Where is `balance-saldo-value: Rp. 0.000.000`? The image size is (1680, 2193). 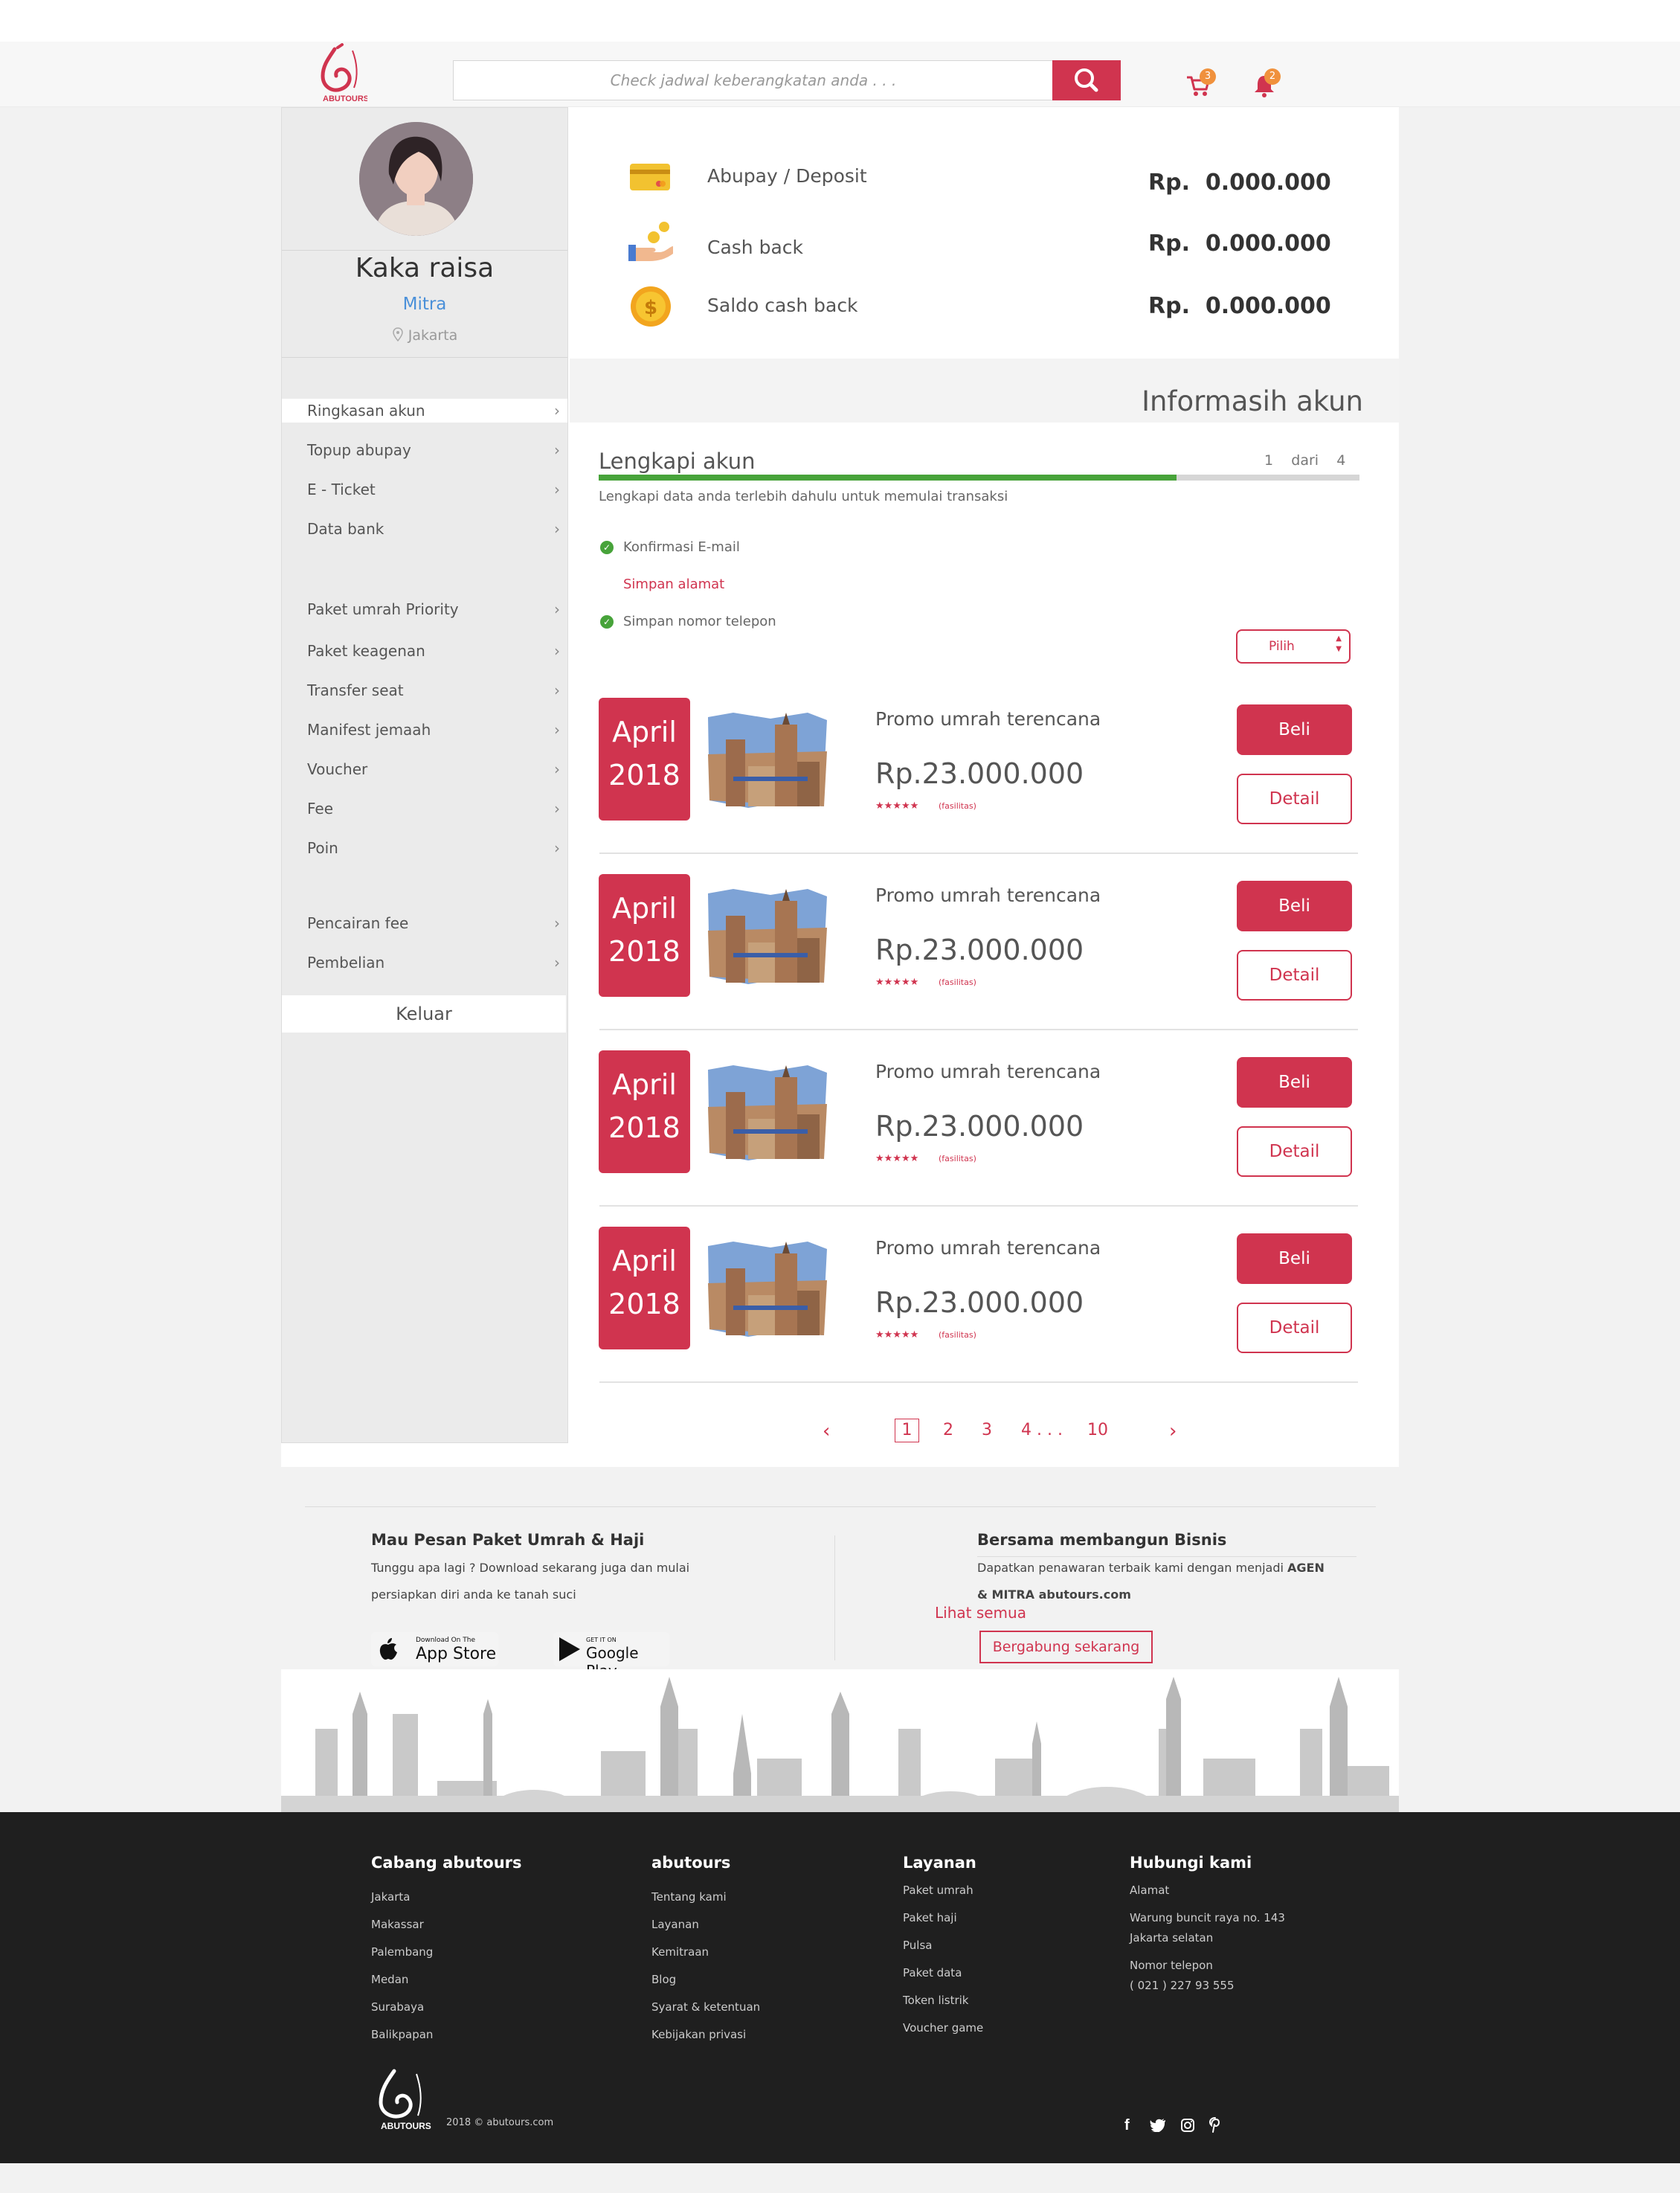 balance-saldo-value: Rp. 0.000.000 is located at coordinates (1239, 306).